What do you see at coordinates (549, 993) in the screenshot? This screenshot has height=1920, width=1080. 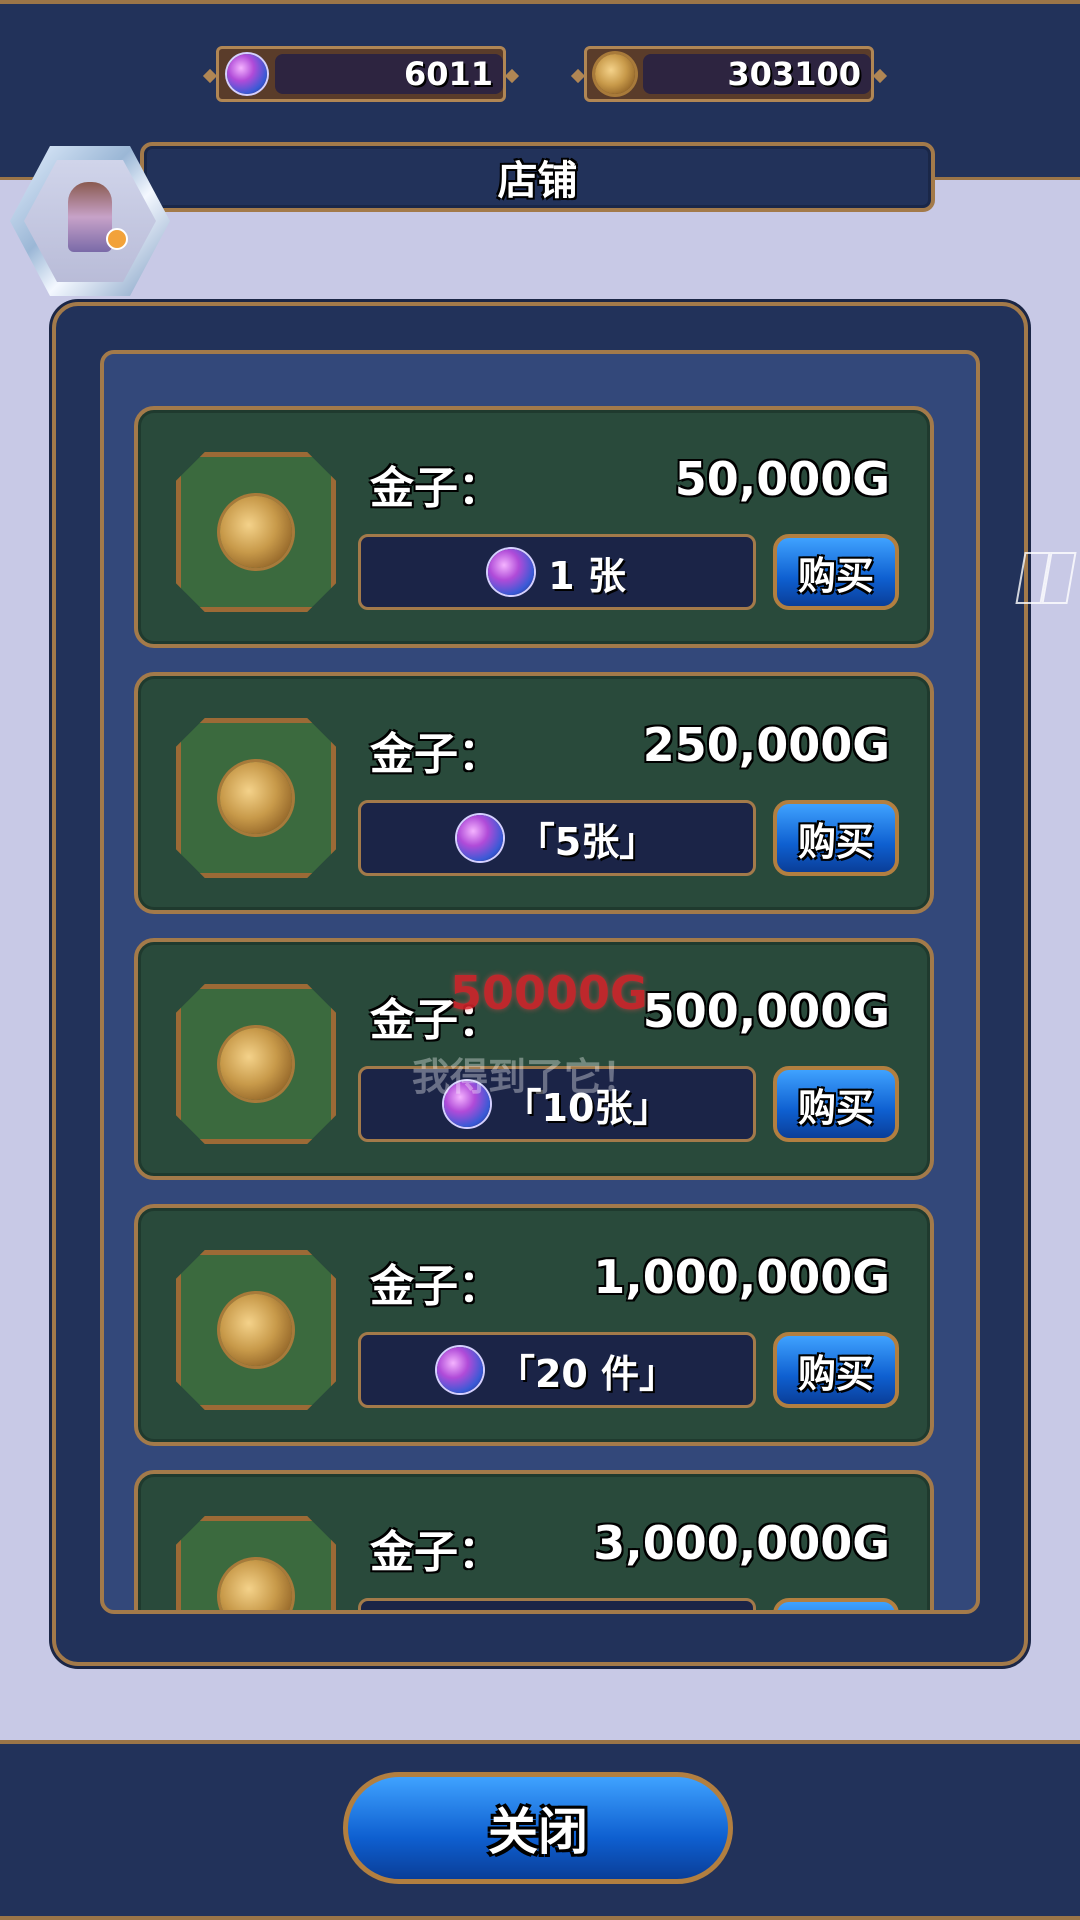 I see `reward-amount-popup: 50000G` at bounding box center [549, 993].